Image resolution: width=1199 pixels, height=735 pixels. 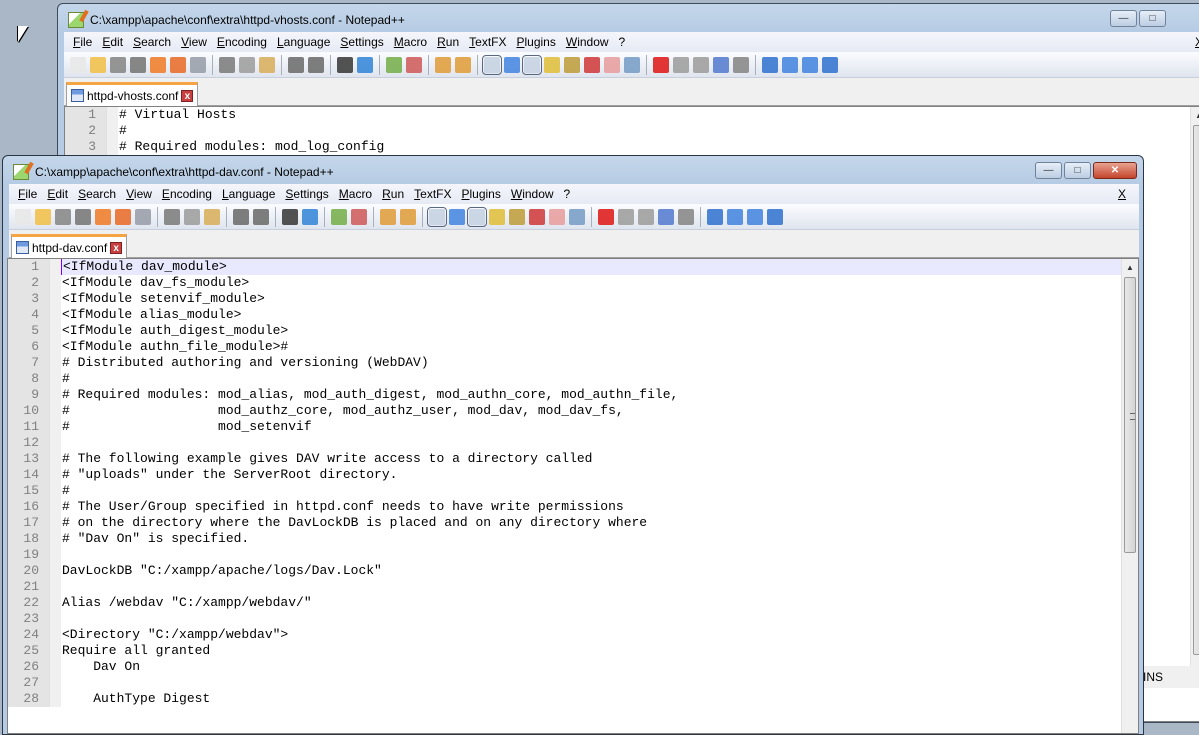 What do you see at coordinates (132, 94) in the screenshot?
I see `tab-httpd-vhosts: httpd-vhosts.conf x` at bounding box center [132, 94].